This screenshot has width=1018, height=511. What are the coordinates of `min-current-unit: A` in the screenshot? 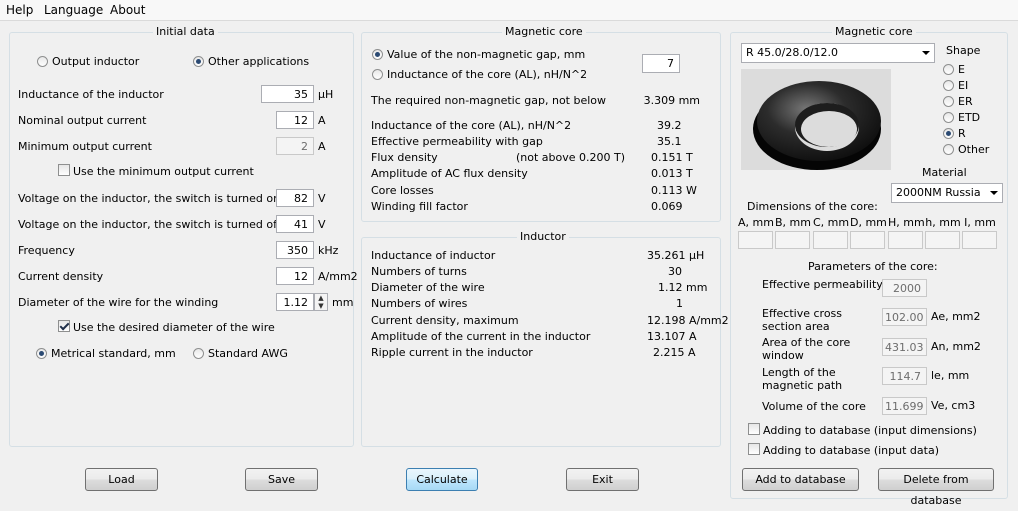 It's located at (322, 146).